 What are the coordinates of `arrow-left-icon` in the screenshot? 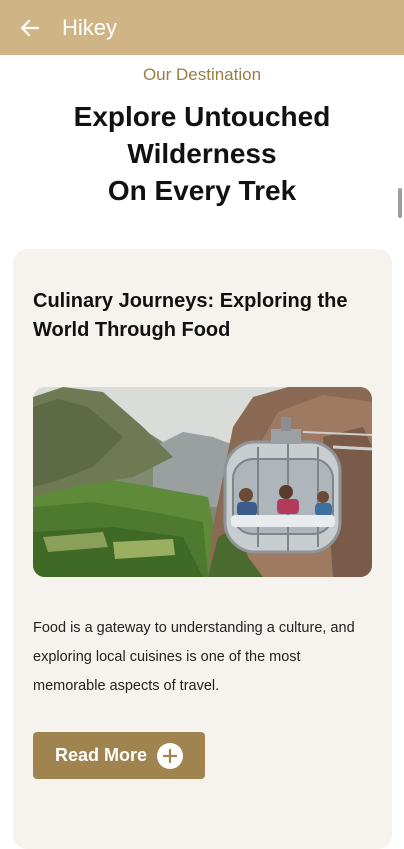 It's located at (30, 27).